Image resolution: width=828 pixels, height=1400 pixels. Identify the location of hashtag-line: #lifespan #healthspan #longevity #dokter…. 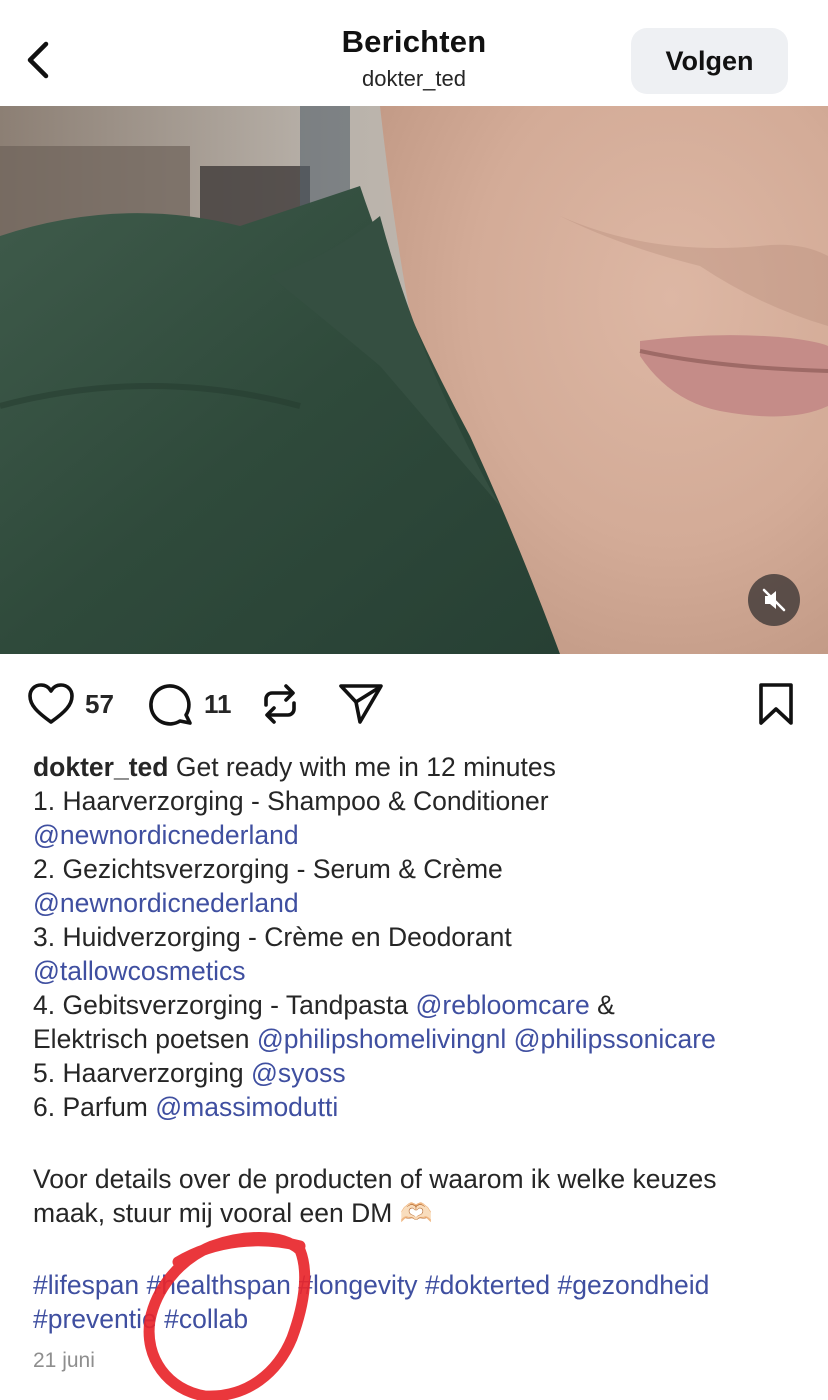
(418, 1285).